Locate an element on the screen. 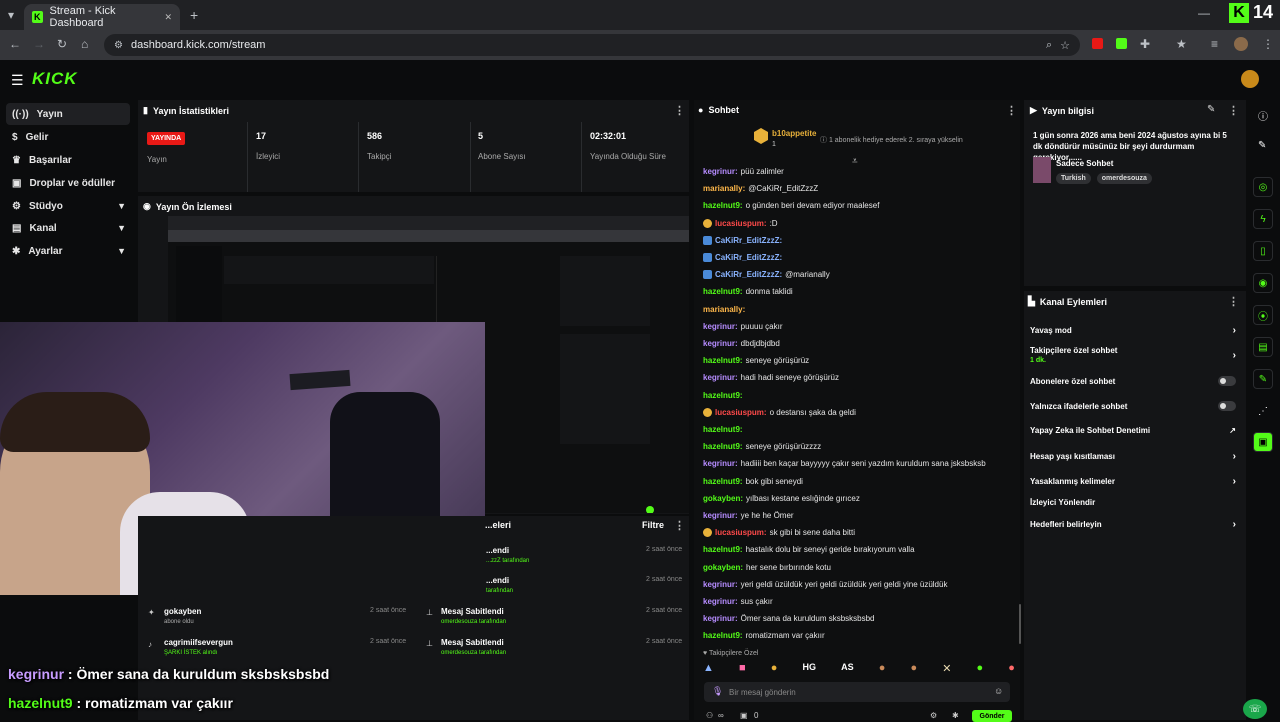  emote-icon: ■ is located at coordinates (742, 669).